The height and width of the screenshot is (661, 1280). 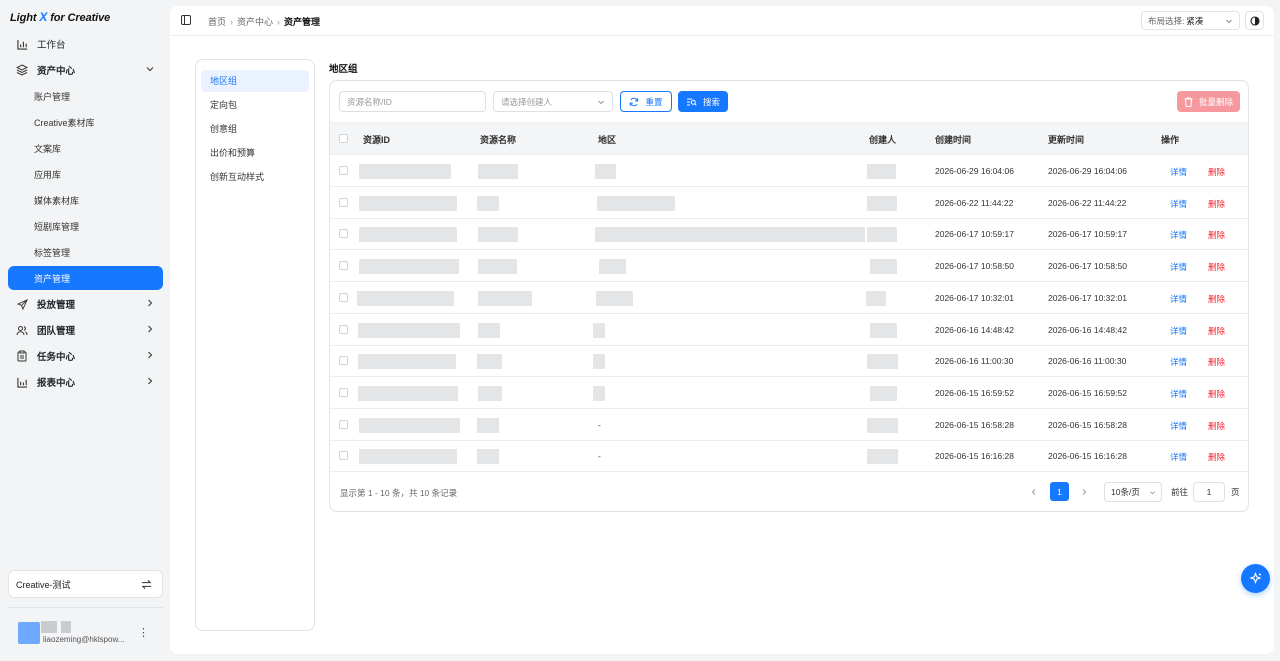 I want to click on tree-item-bid-budget: 出价和预算, so click(x=255, y=153).